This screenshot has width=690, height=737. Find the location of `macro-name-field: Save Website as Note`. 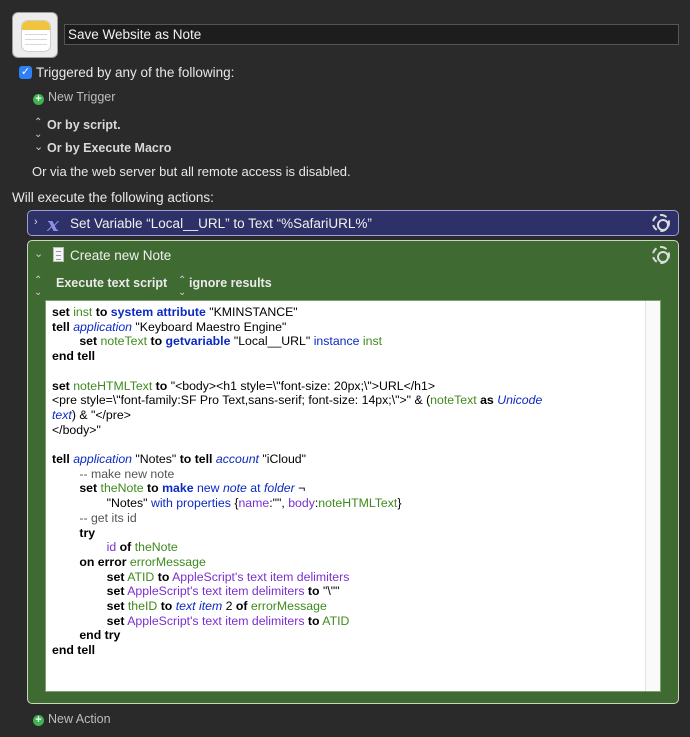

macro-name-field: Save Website as Note is located at coordinates (371, 34).